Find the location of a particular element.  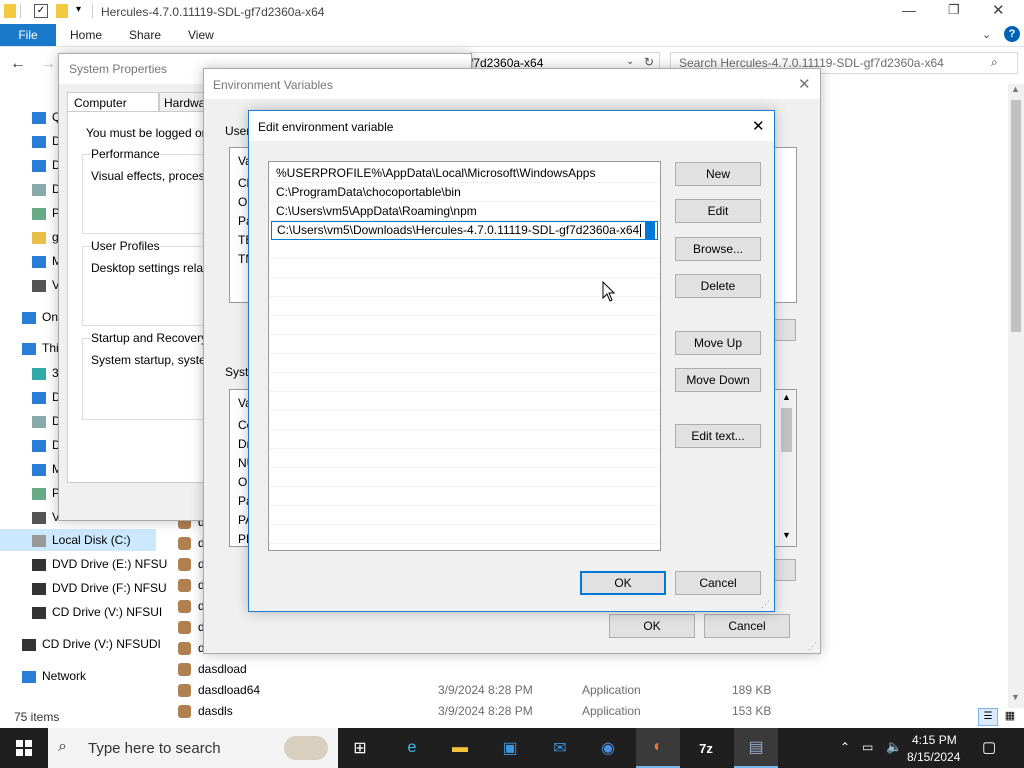

path-entry: C:\ProgramData\chocoportable\bin is located at coordinates (464, 192).